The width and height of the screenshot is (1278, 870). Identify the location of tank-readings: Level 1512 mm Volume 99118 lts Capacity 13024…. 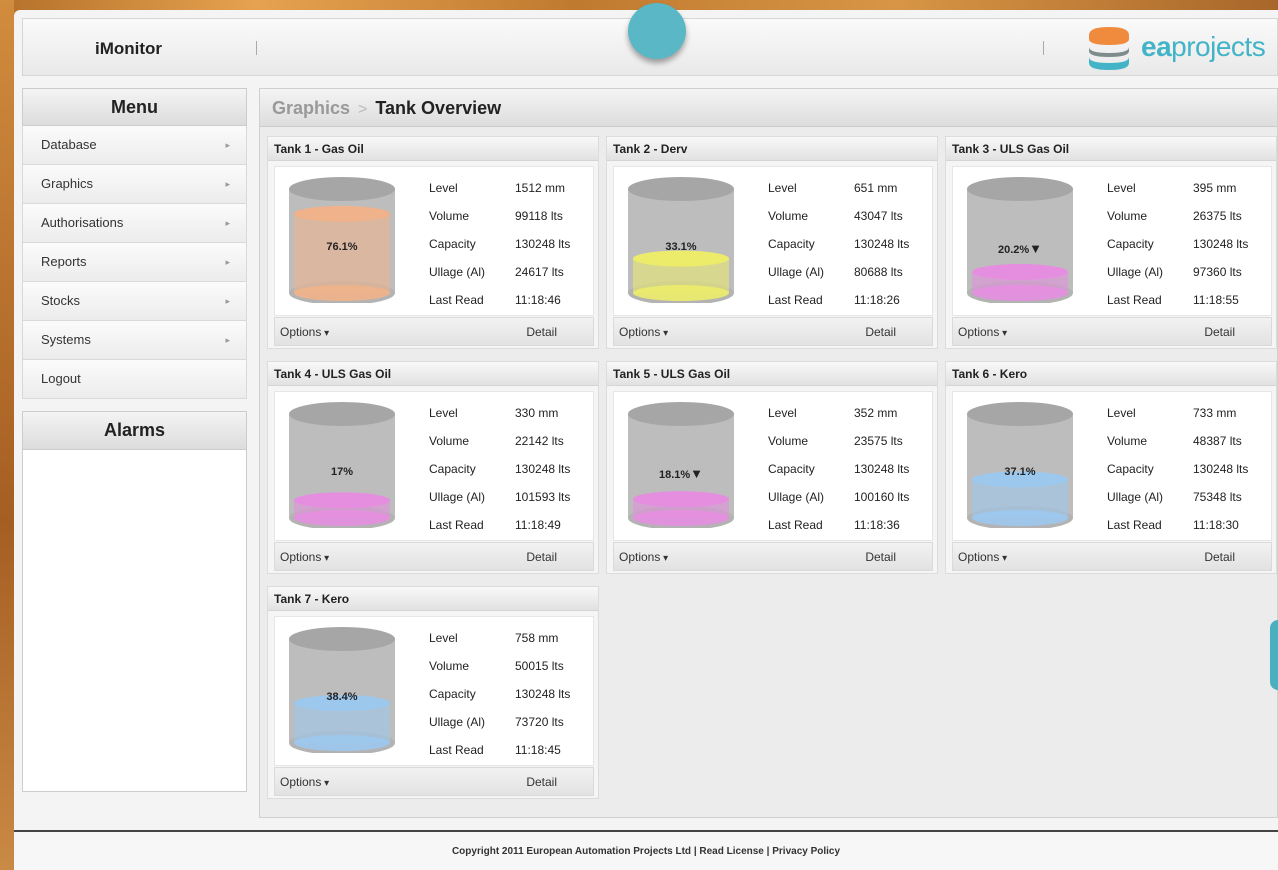
(506, 244).